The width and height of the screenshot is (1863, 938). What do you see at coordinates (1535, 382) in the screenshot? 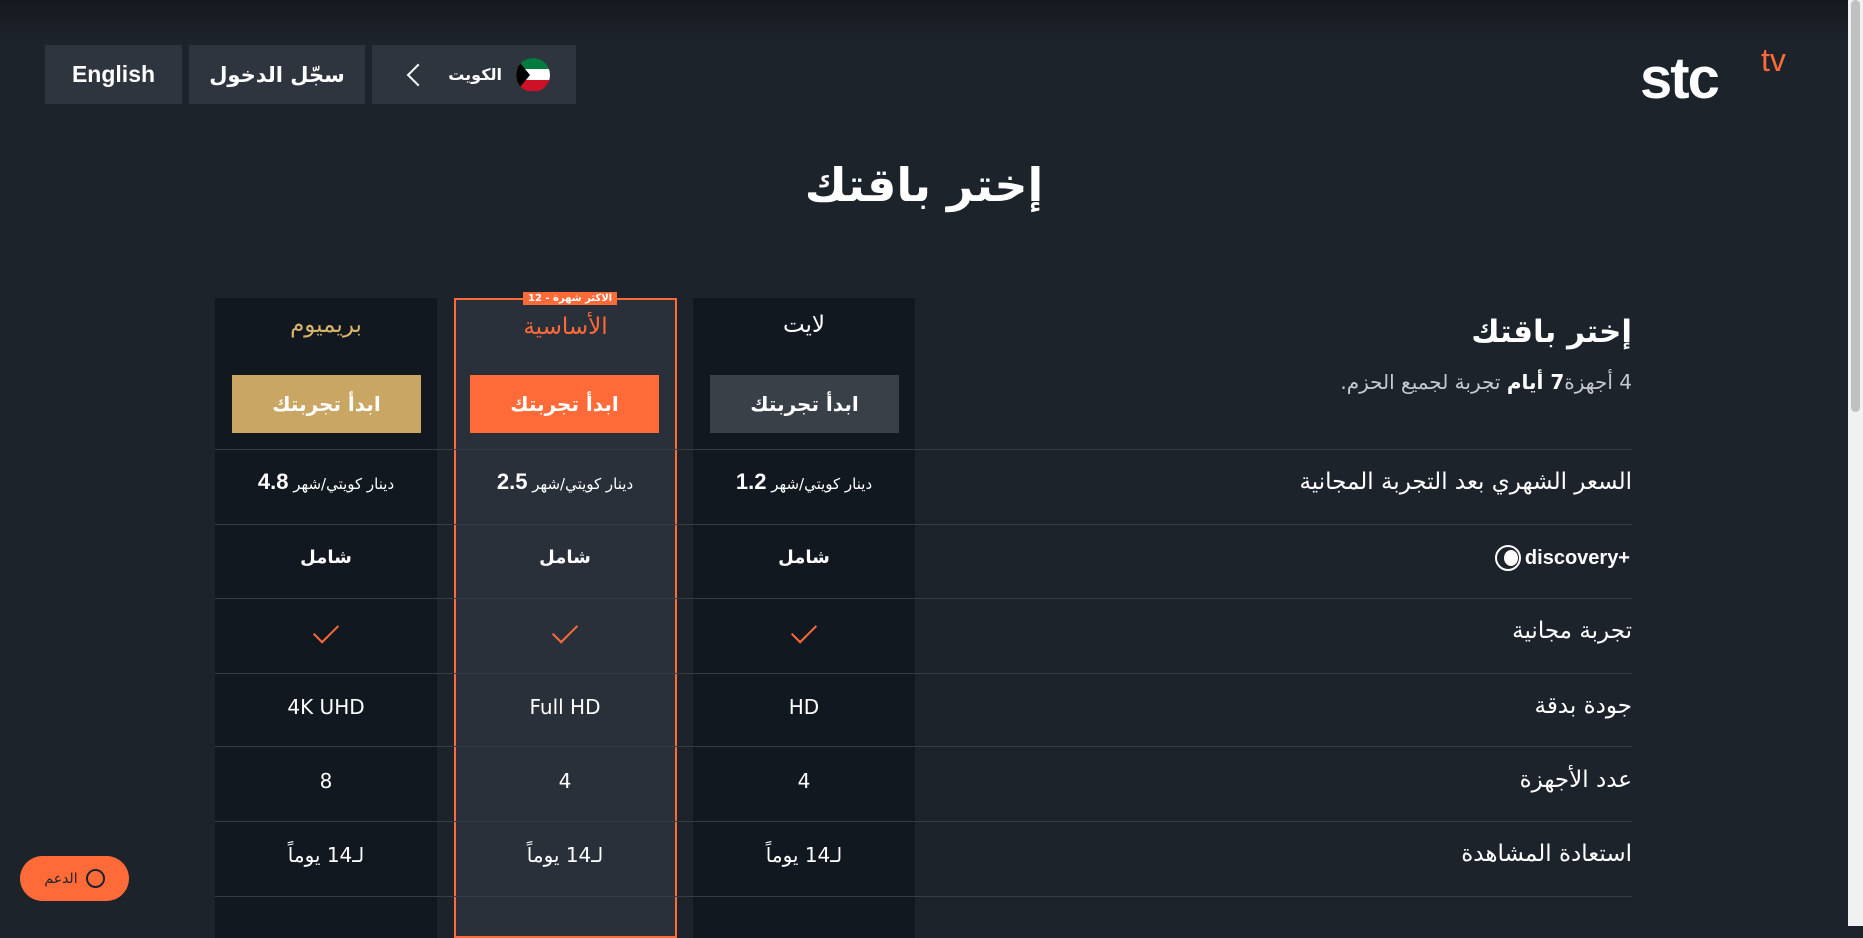
I see `trial-note-days: 7 أيام` at bounding box center [1535, 382].